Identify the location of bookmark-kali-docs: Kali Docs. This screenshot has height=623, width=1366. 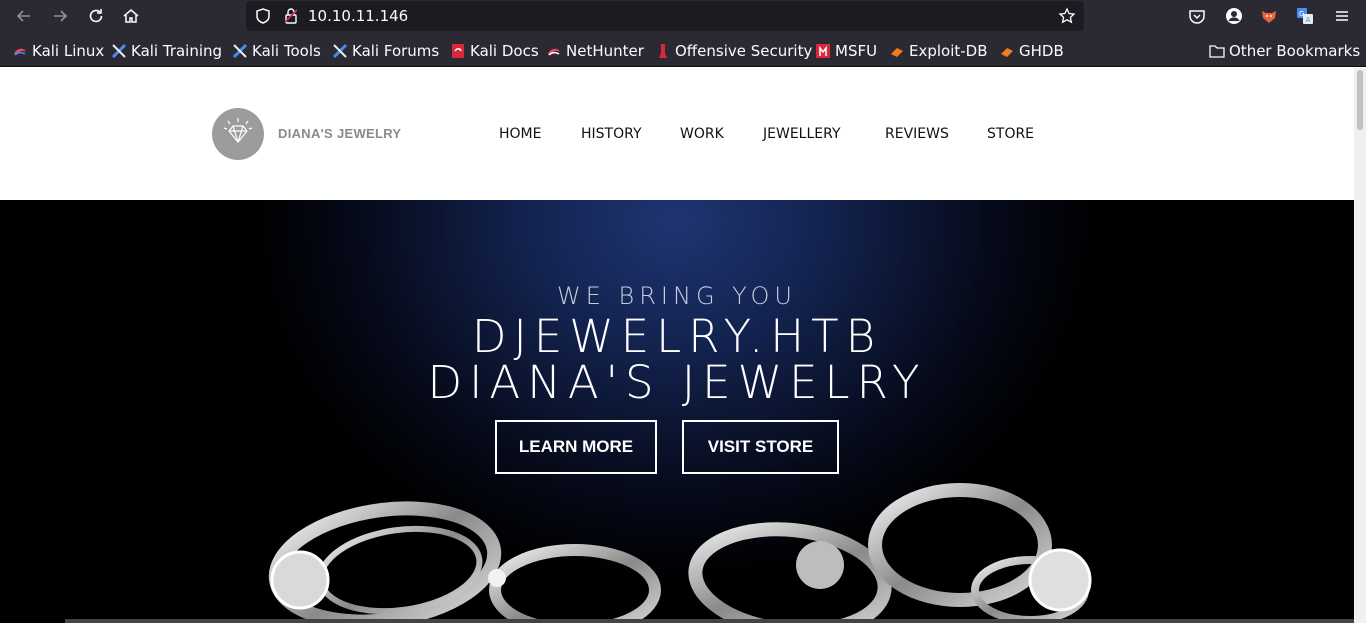
(494, 51).